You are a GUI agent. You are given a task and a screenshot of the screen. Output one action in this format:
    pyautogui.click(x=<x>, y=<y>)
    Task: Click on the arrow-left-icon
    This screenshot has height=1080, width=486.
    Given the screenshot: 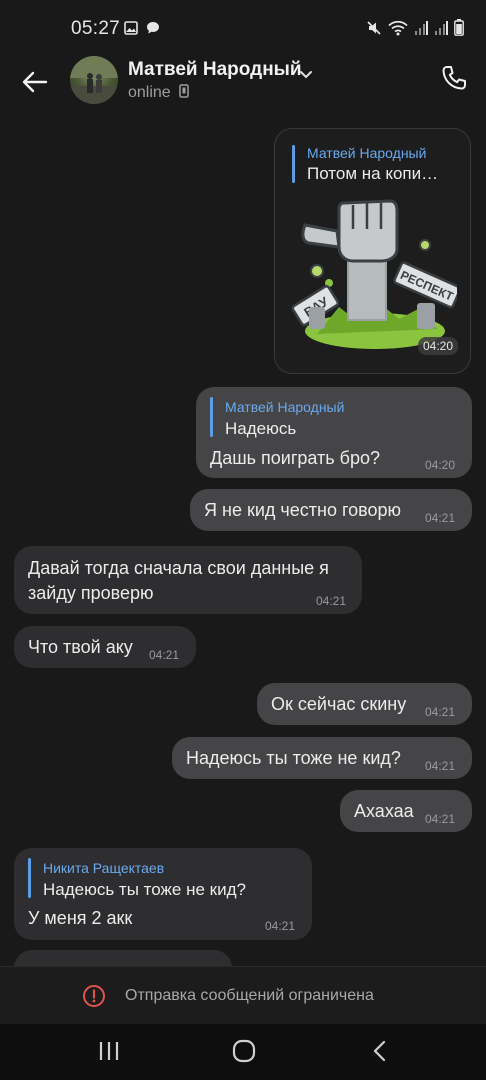 What is the action you would take?
    pyautogui.click(x=35, y=82)
    